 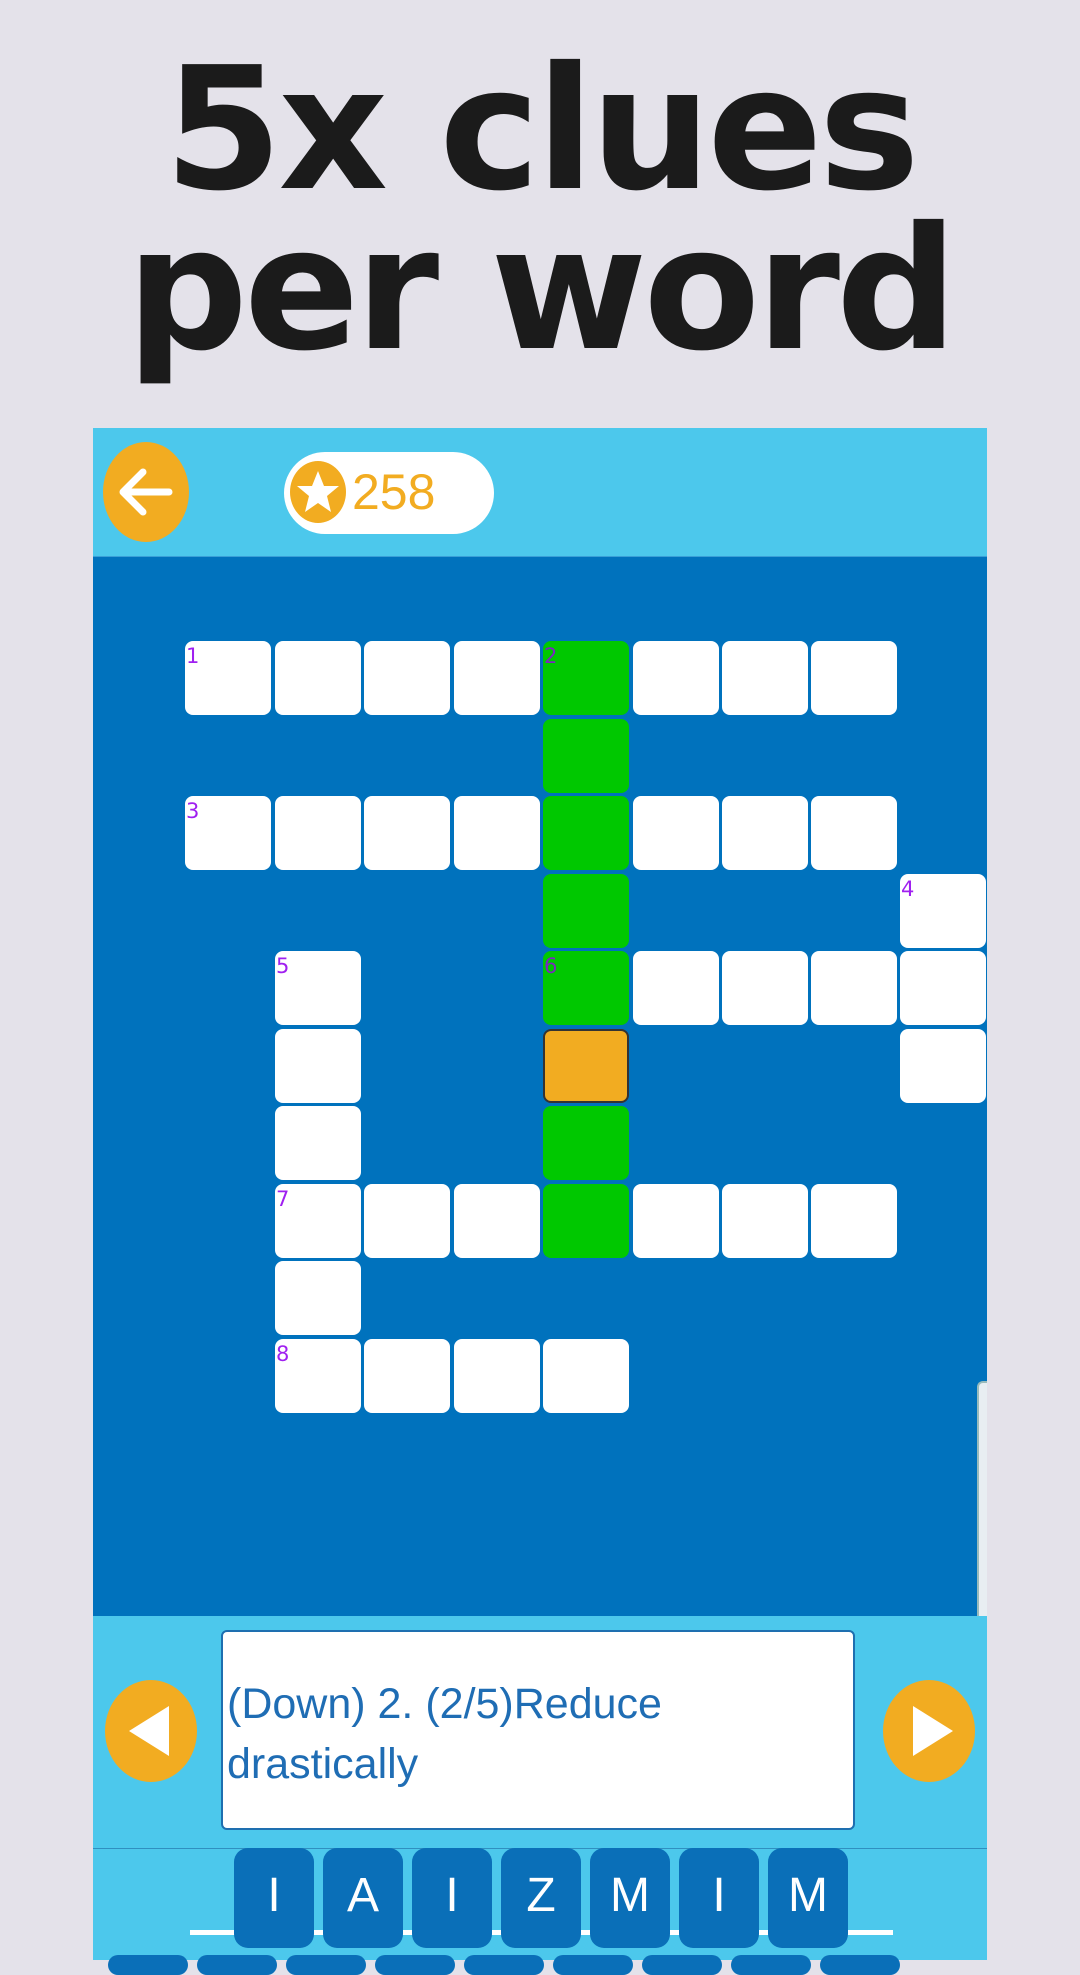 I want to click on cell-number: 4, so click(x=908, y=889).